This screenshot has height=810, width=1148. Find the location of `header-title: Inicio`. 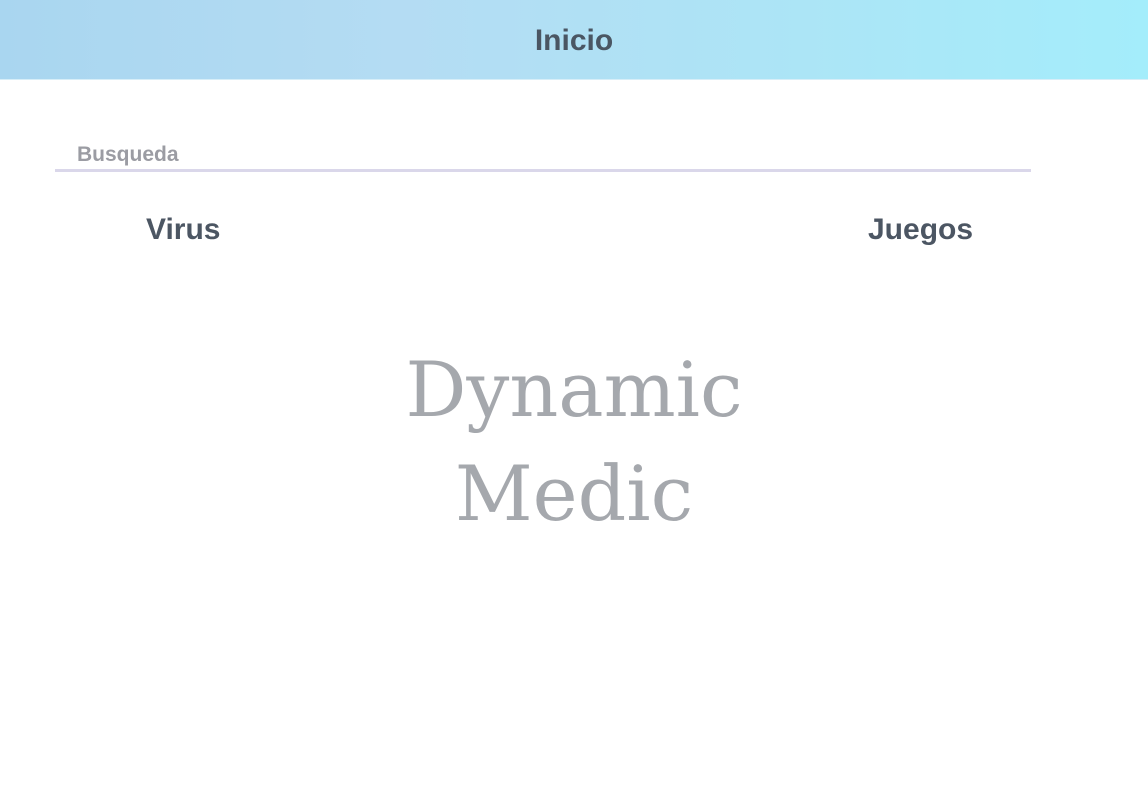

header-title: Inicio is located at coordinates (574, 40).